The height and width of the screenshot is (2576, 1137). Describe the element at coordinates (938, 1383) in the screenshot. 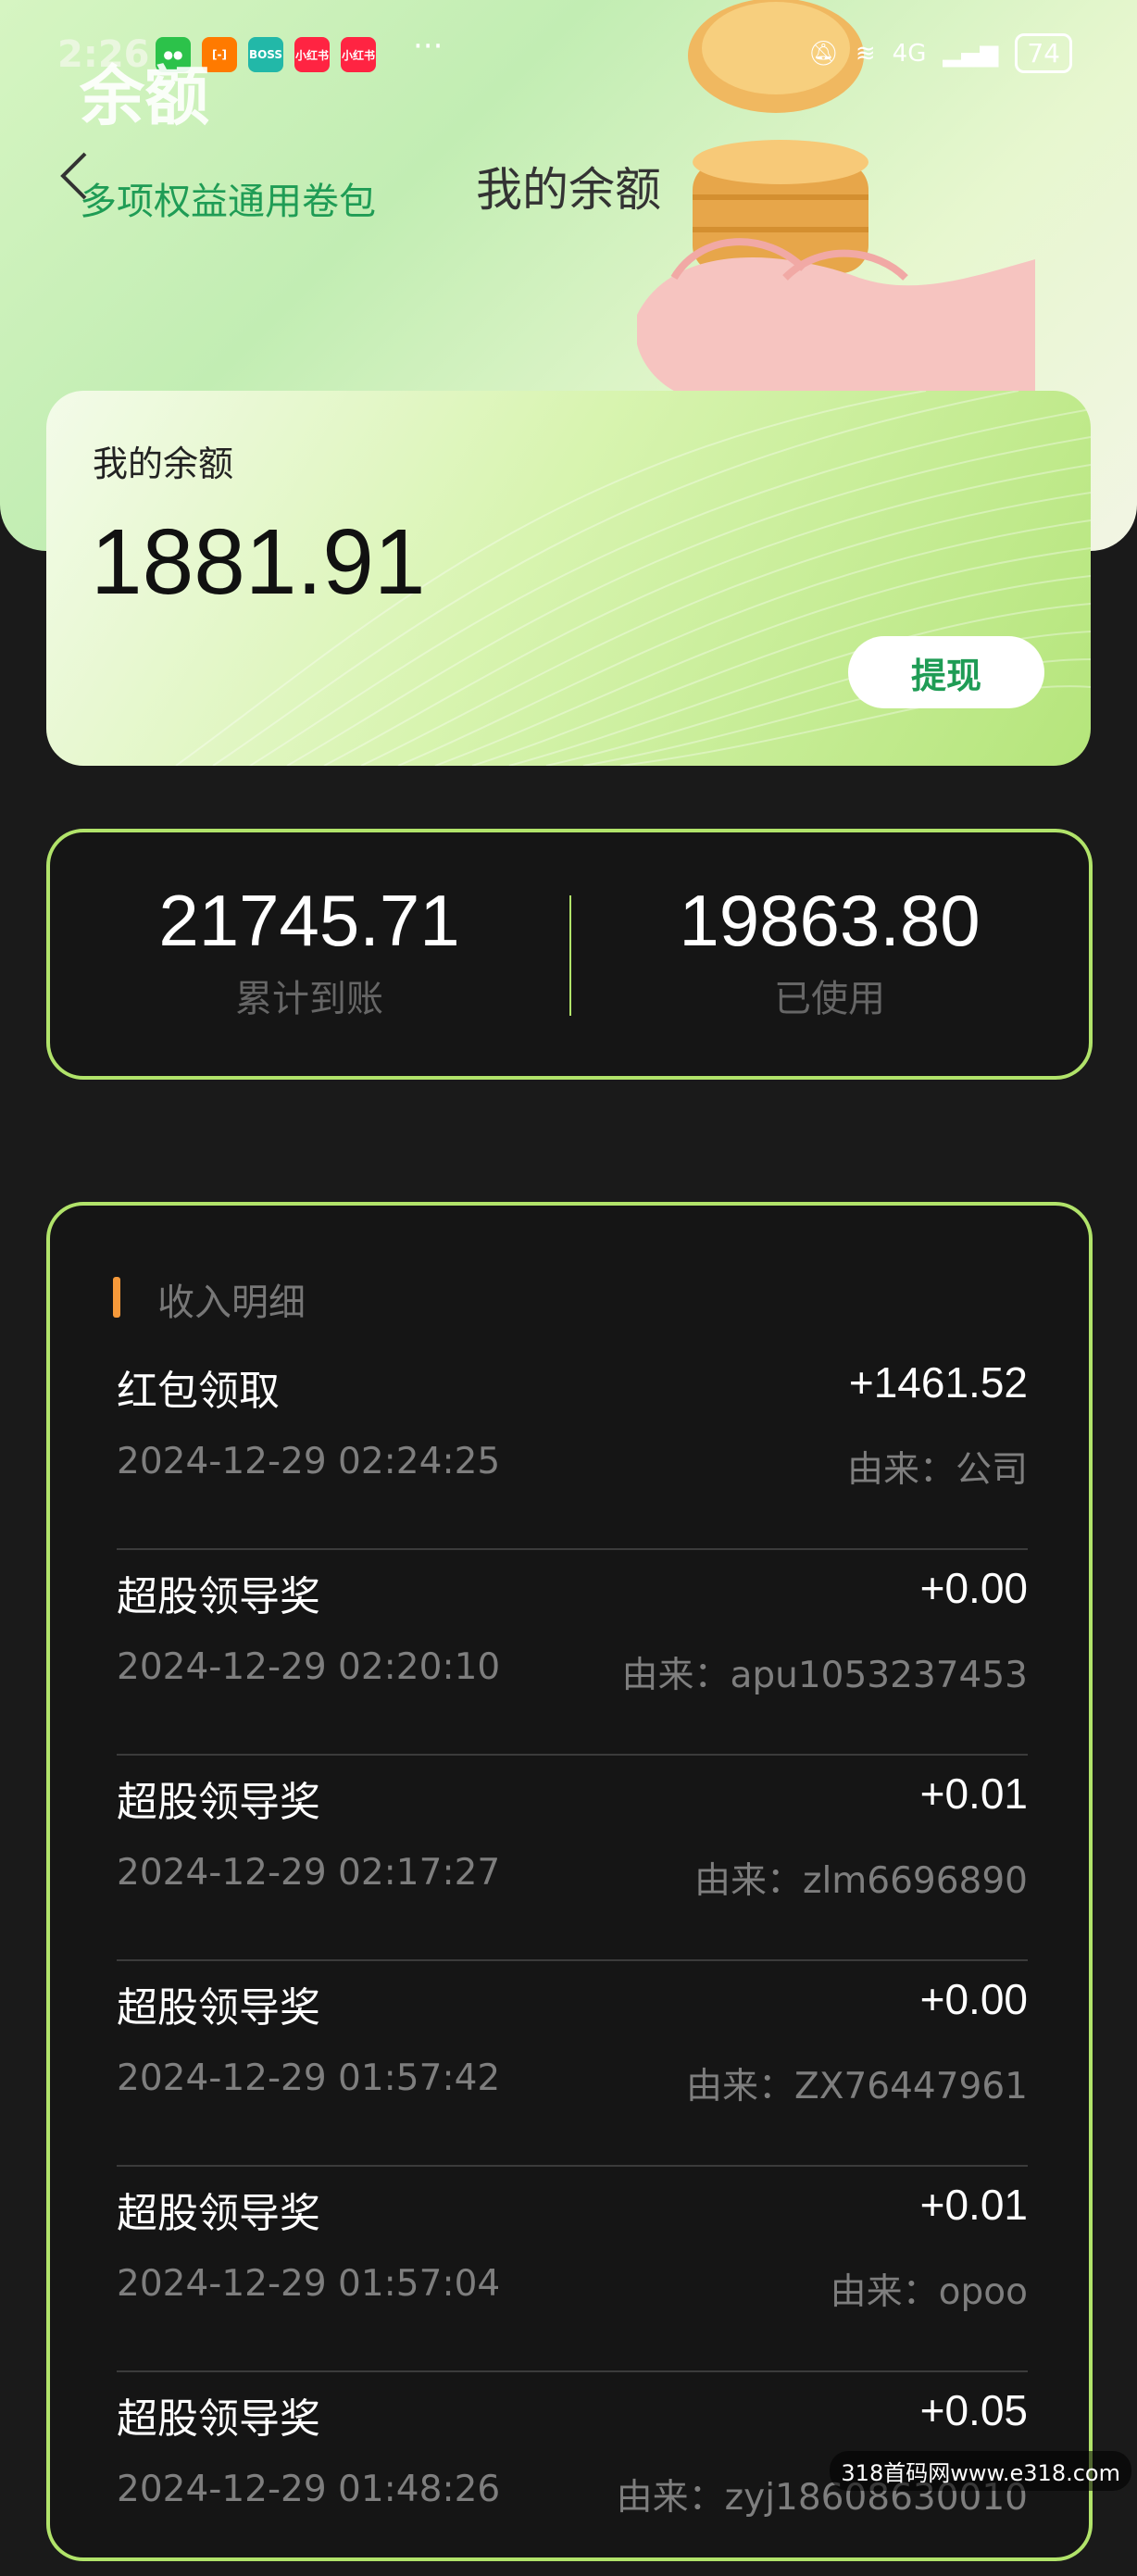

I see `item-amount: +1461.52` at that location.